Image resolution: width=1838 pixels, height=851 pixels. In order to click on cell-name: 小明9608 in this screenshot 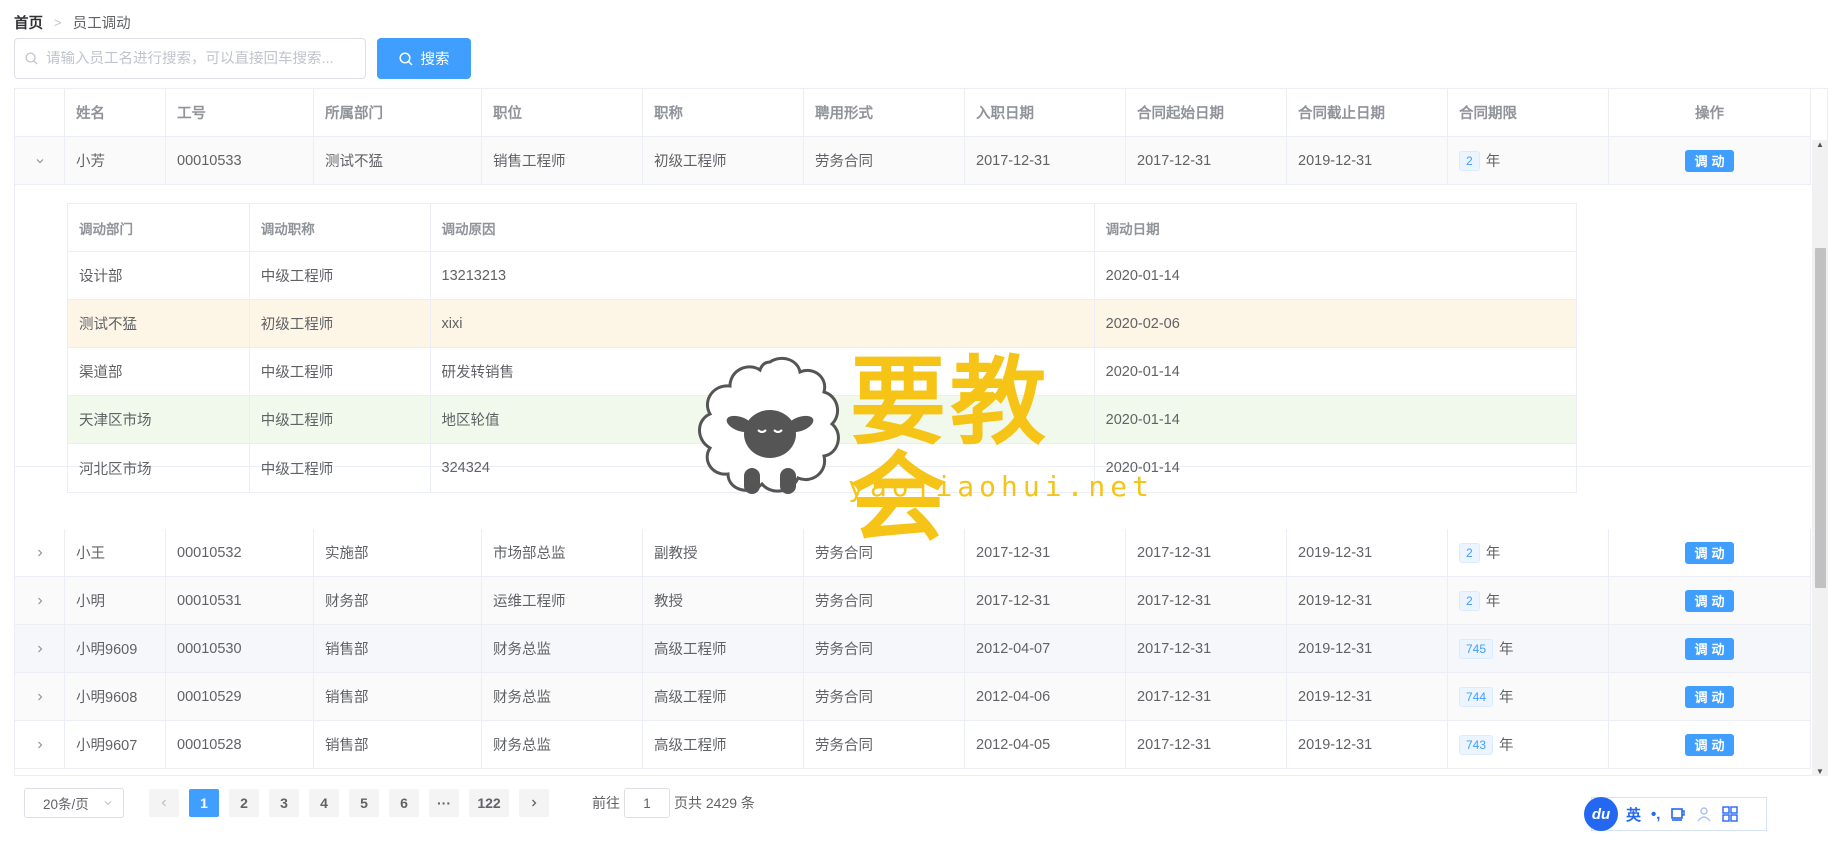, I will do `click(115, 696)`.